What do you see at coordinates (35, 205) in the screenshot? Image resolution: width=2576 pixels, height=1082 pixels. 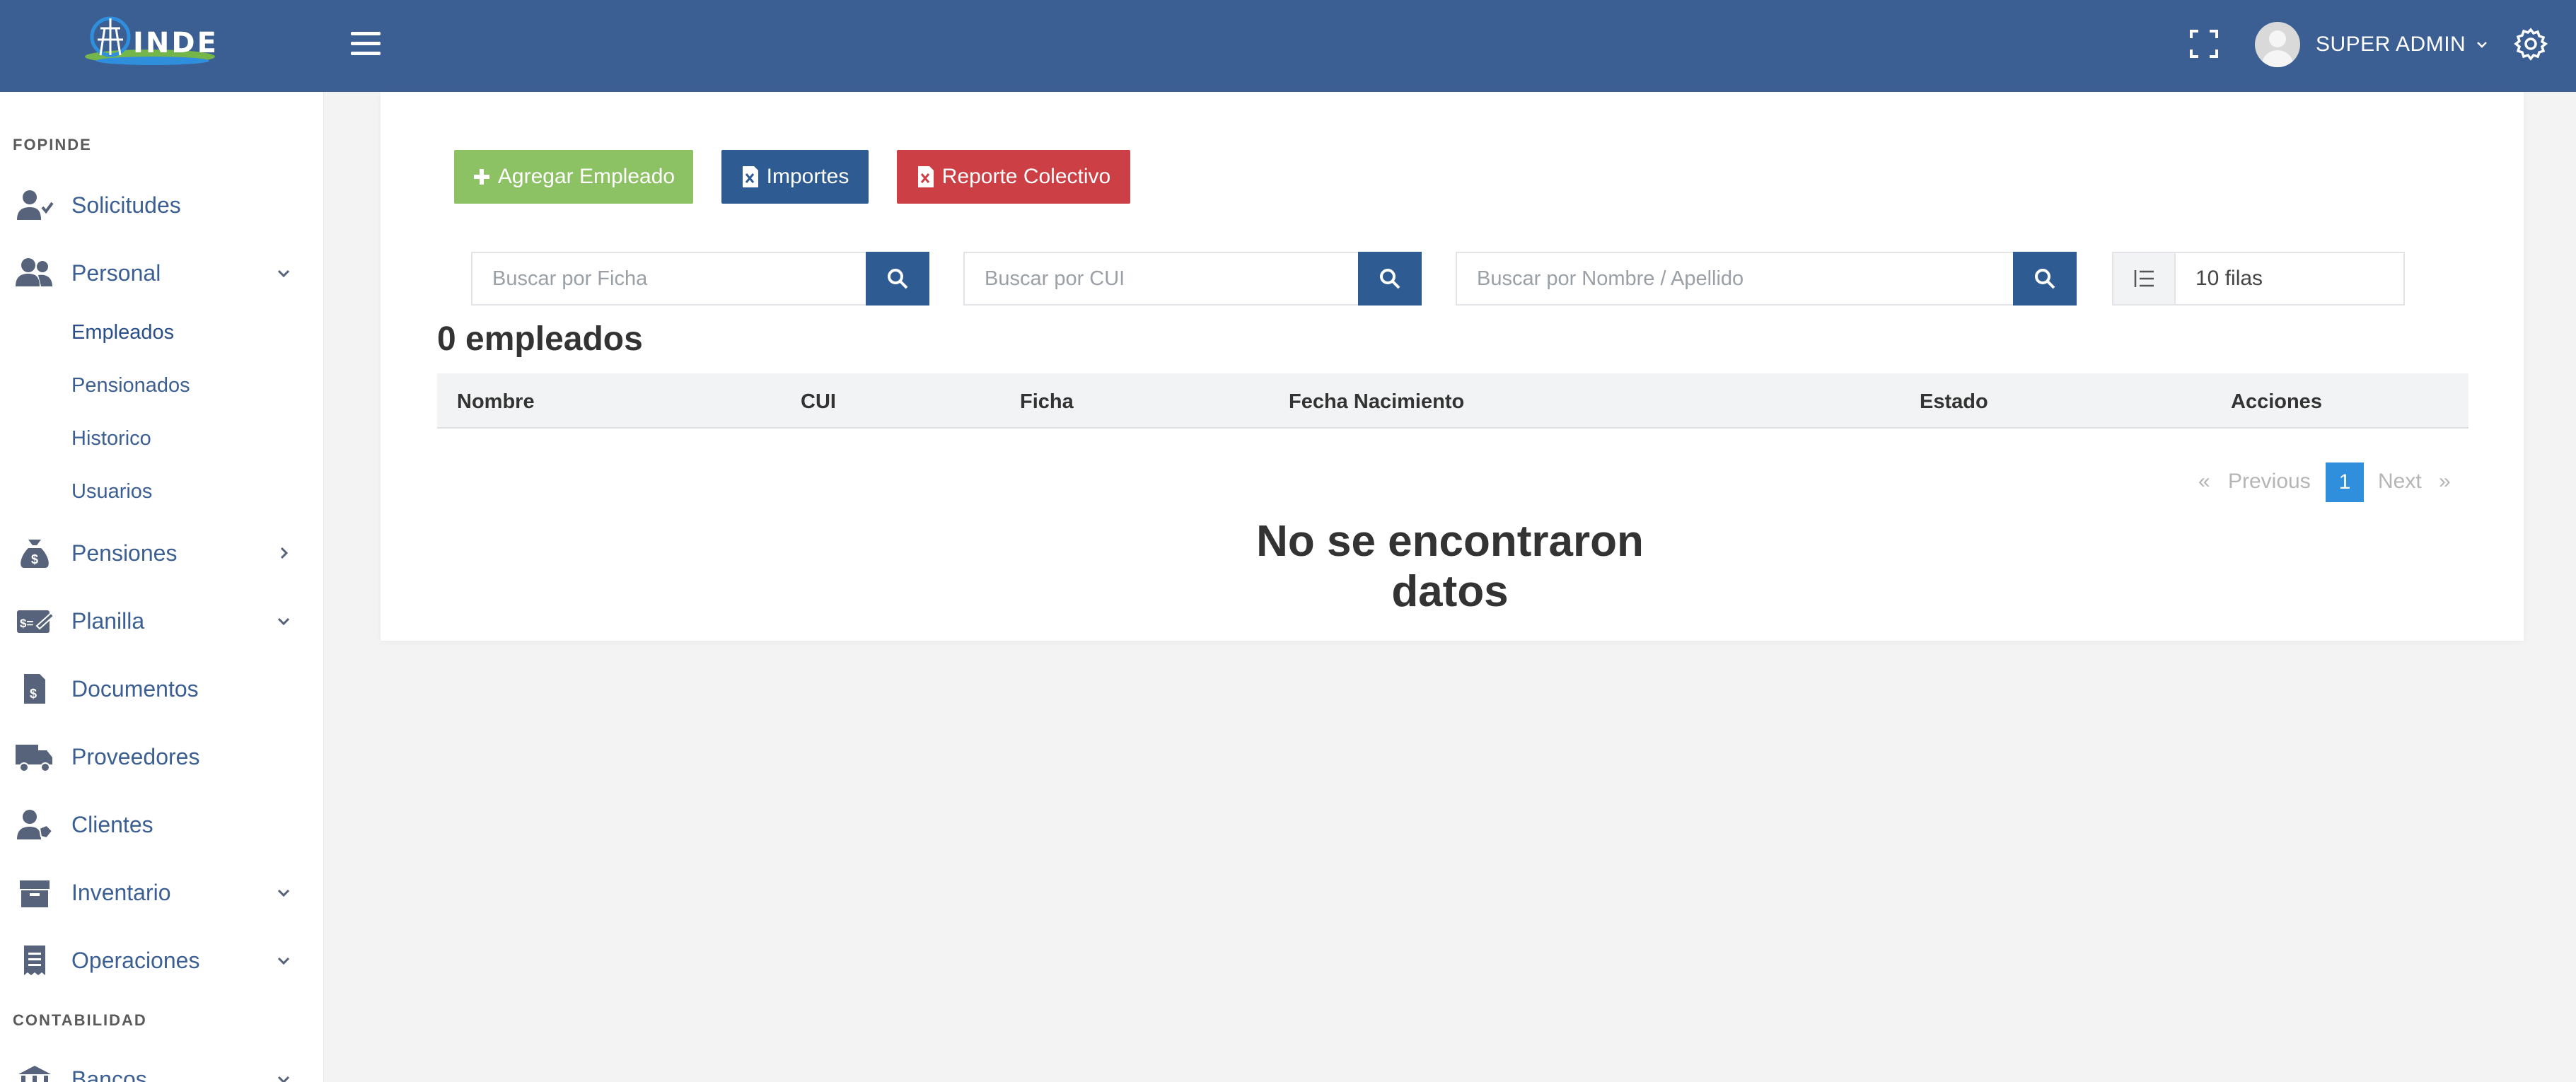 I see `user-check-icon` at bounding box center [35, 205].